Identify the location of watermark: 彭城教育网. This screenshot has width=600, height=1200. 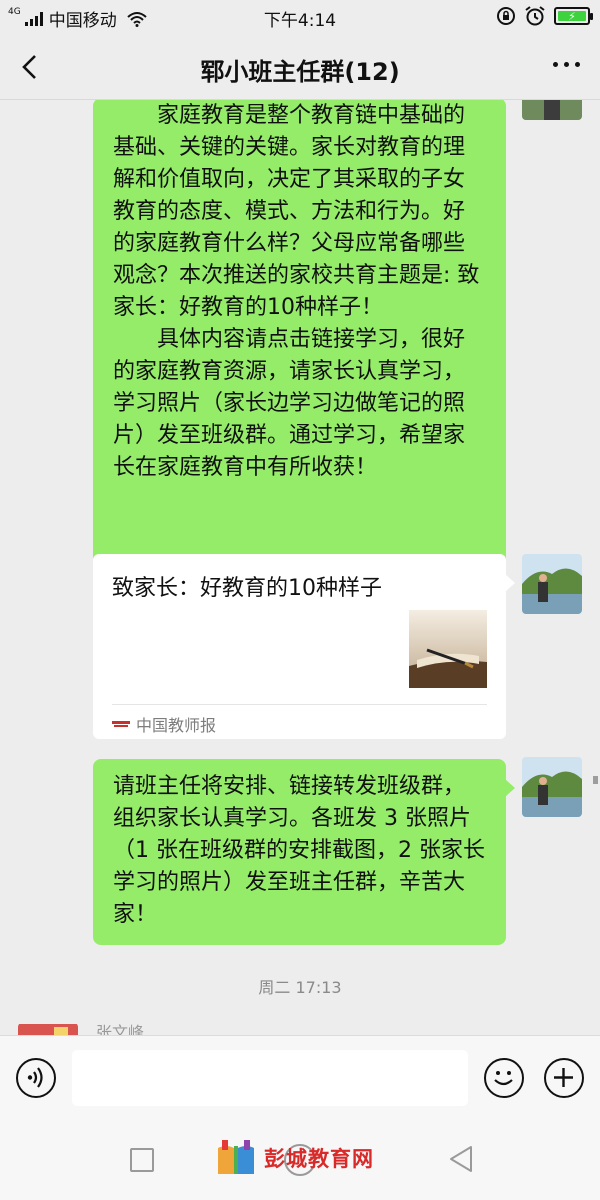
(294, 1158).